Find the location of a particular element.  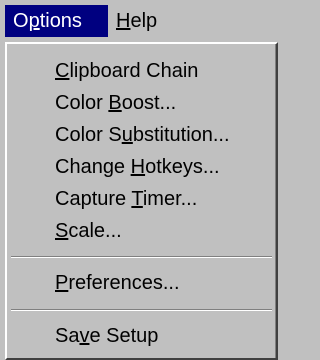

menu-item-label-post: lipboard Chain is located at coordinates (134, 71).